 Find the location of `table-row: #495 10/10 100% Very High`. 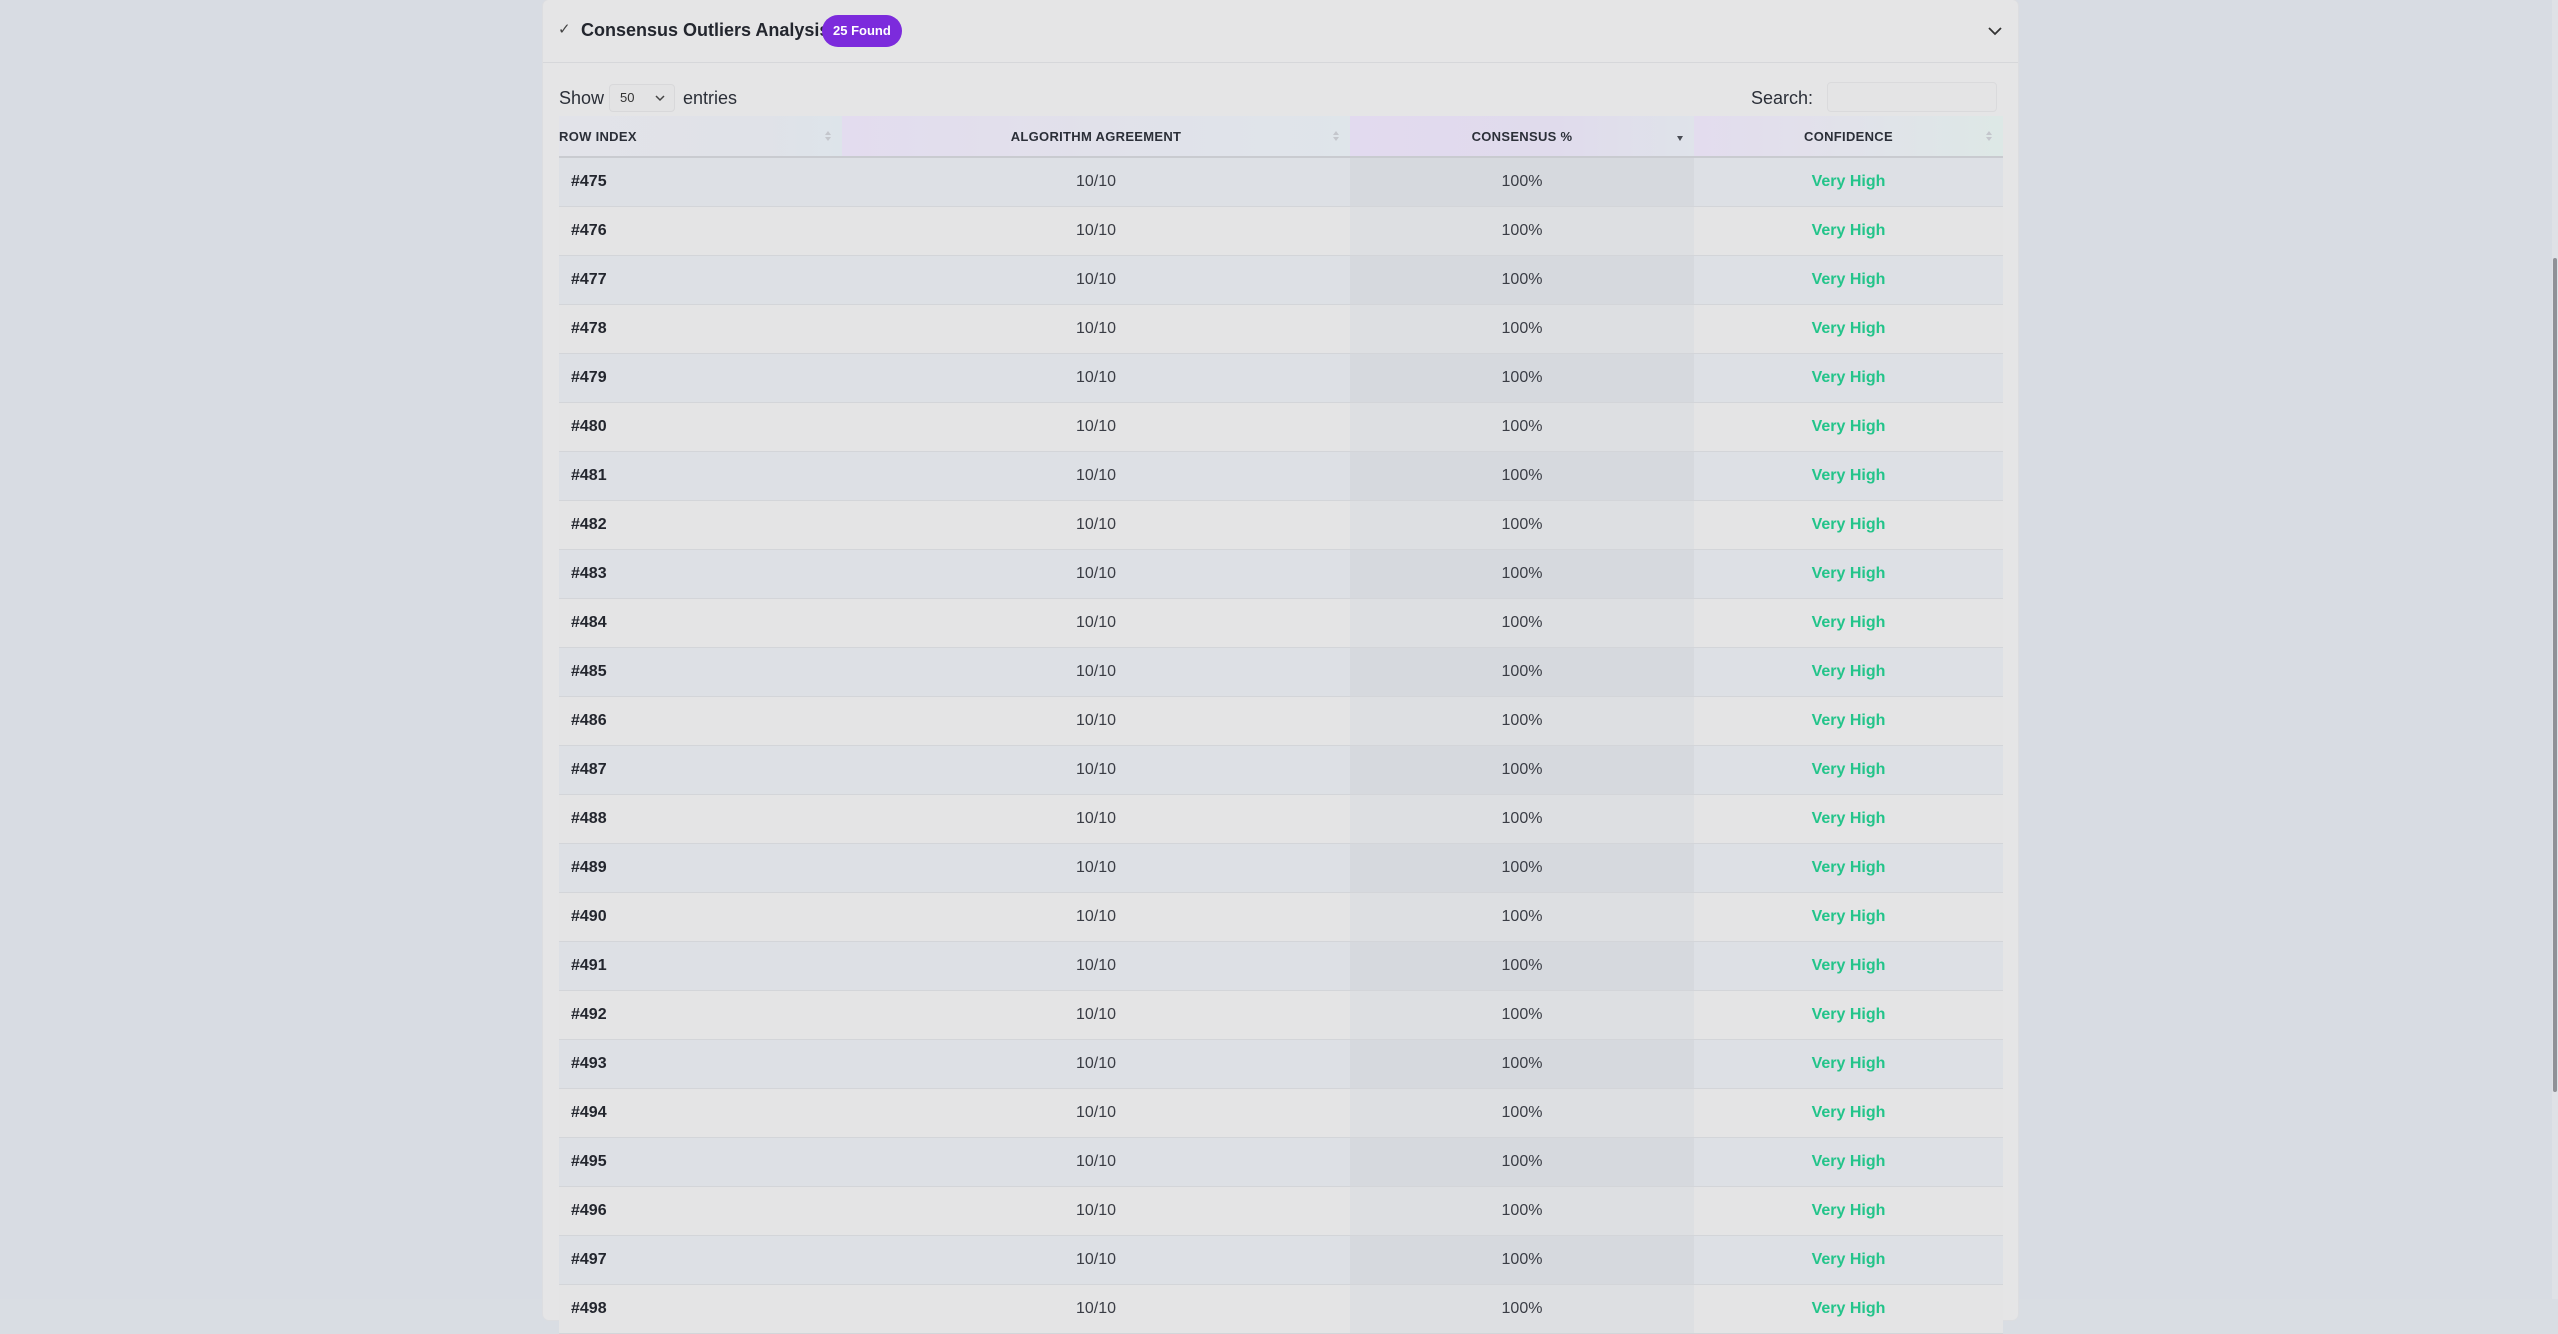

table-row: #495 10/10 100% Very High is located at coordinates (1281, 1162).